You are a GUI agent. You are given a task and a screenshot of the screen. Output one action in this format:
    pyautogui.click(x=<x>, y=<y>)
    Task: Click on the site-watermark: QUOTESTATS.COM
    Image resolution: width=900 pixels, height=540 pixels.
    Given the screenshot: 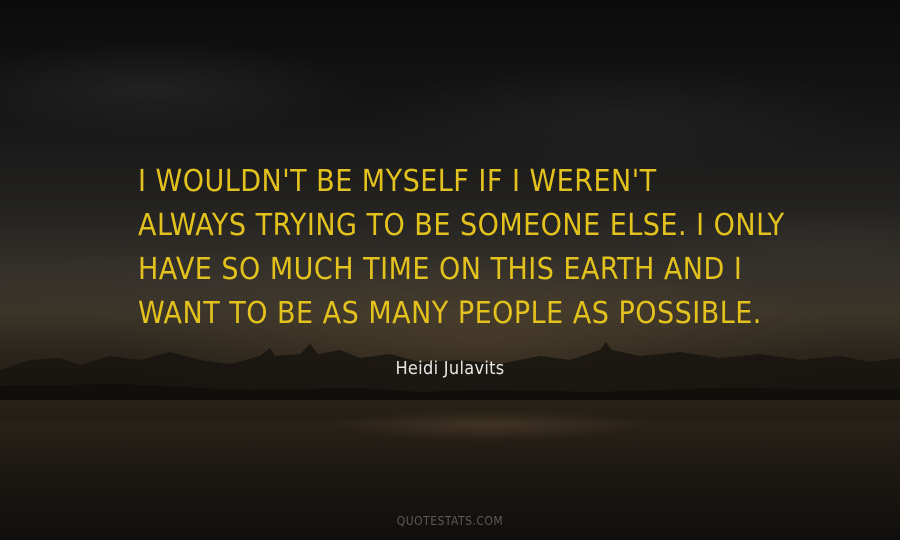 What is the action you would take?
    pyautogui.click(x=450, y=521)
    